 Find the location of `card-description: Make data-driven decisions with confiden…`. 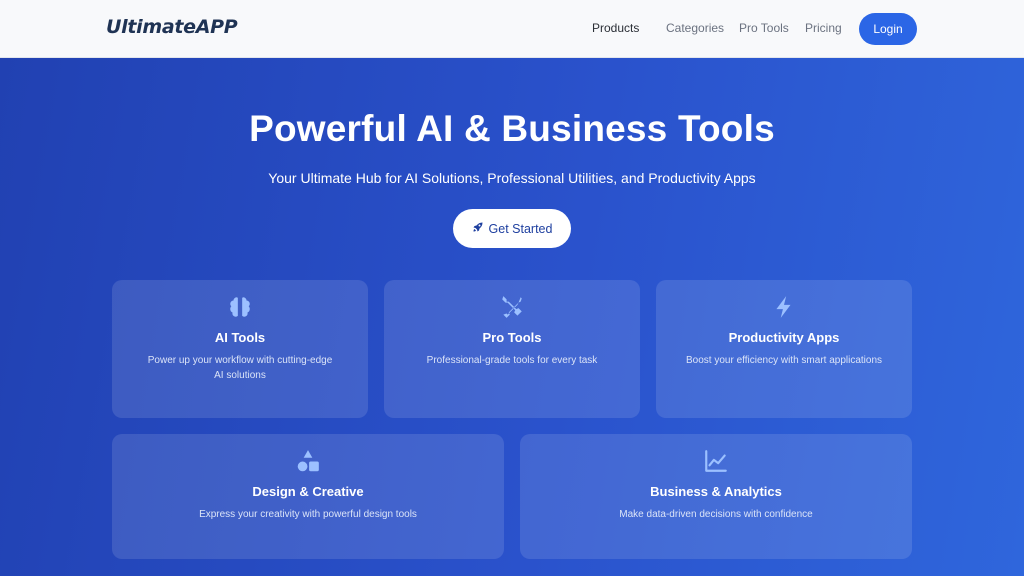

card-description: Make data-driven decisions with confiden… is located at coordinates (716, 514).